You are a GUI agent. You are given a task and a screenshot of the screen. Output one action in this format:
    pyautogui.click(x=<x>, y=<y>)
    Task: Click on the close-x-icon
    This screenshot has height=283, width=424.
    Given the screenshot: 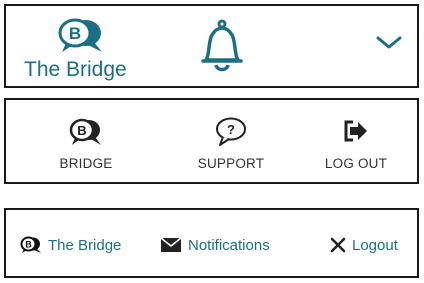 What is the action you would take?
    pyautogui.click(x=338, y=245)
    